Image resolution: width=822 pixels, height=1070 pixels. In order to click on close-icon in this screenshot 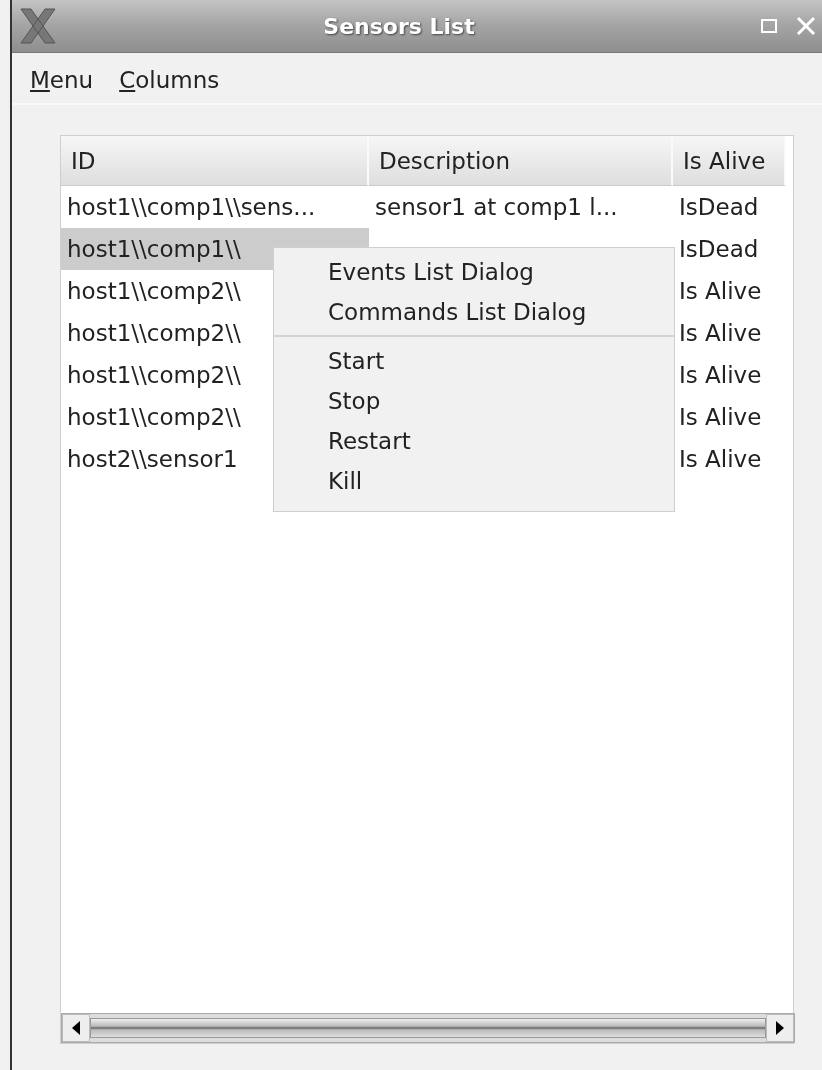, I will do `click(806, 26)`.